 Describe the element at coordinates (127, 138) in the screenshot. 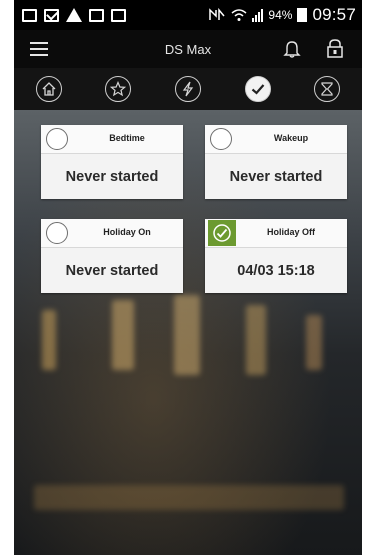

I see `scene-name: Bedtime` at that location.